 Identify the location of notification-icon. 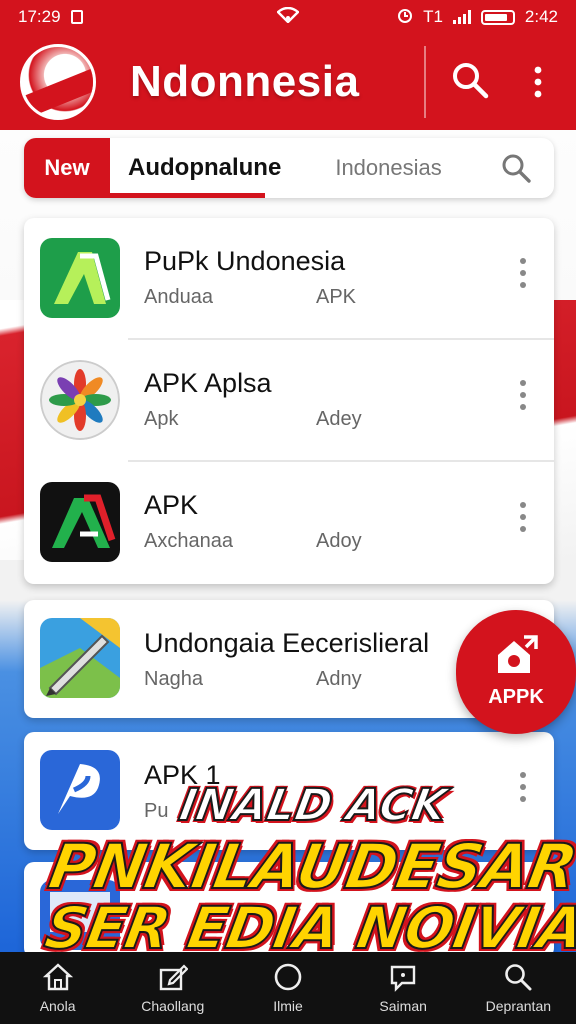
(76, 17).